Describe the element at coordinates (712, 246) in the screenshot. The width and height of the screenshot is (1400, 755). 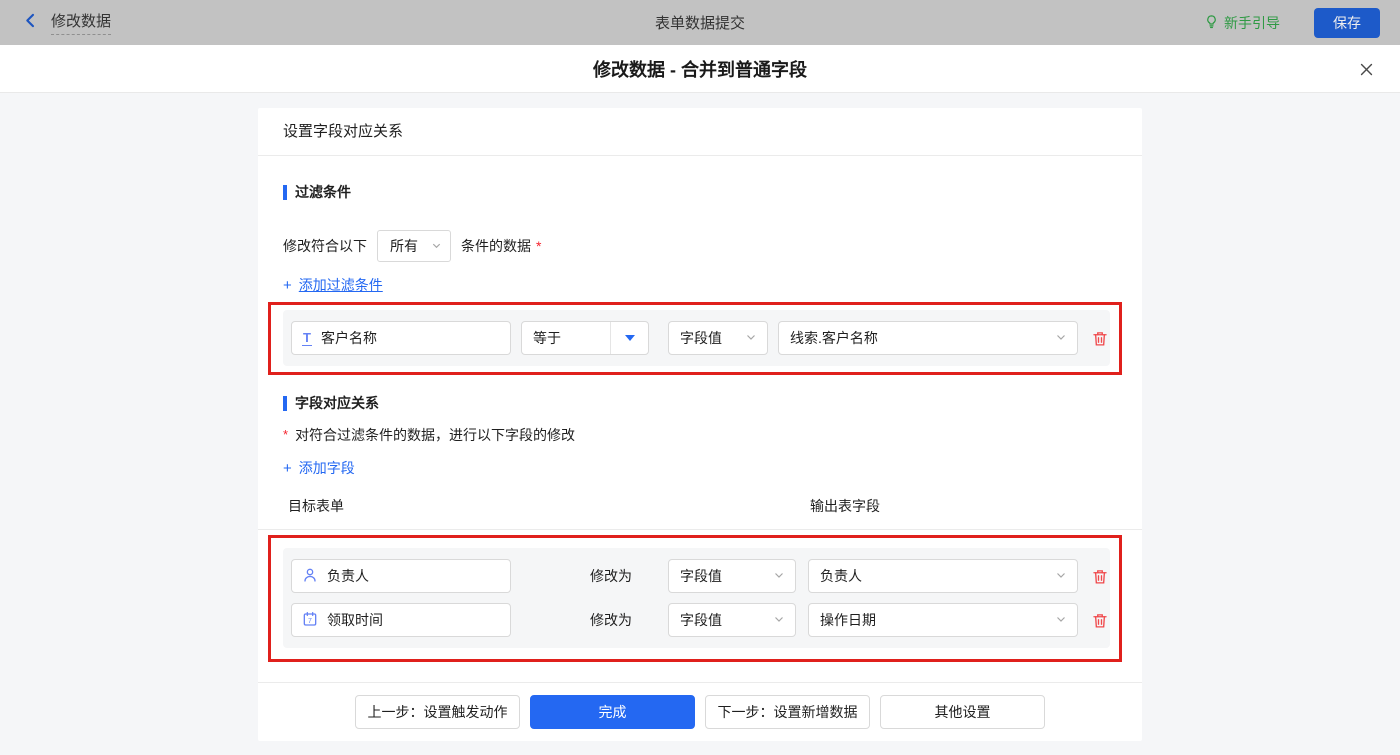
I see `condition-sentence: 修改符合以下 所有 条件的数据 *` at that location.